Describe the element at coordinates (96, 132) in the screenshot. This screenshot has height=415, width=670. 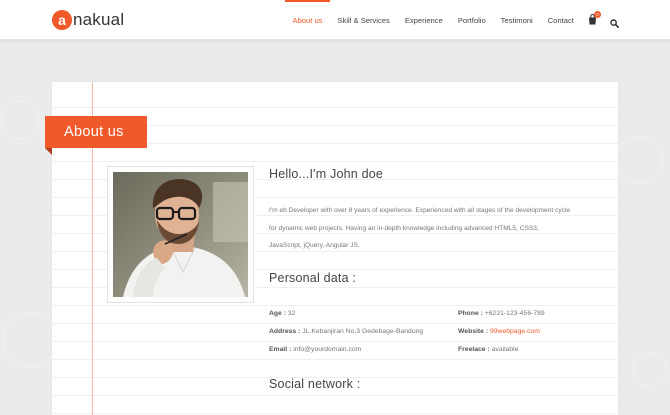
I see `section-ribbon: About us` at that location.